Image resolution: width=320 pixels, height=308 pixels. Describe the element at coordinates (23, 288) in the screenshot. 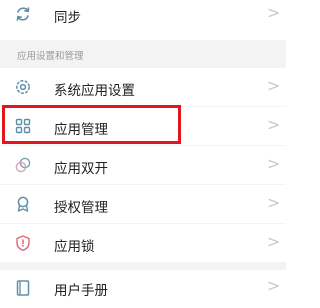

I see `manual-book-icon` at that location.